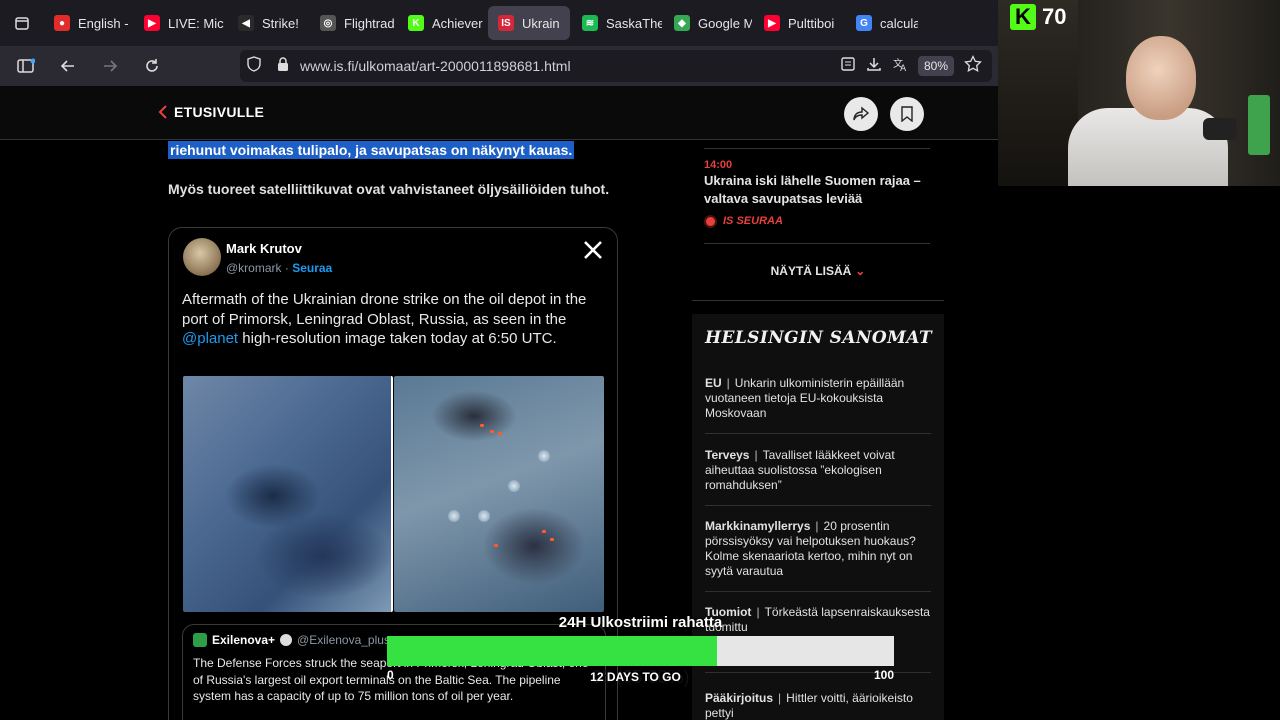  Describe the element at coordinates (913, 66) in the screenshot. I see `url-actions: 文A 80%` at that location.